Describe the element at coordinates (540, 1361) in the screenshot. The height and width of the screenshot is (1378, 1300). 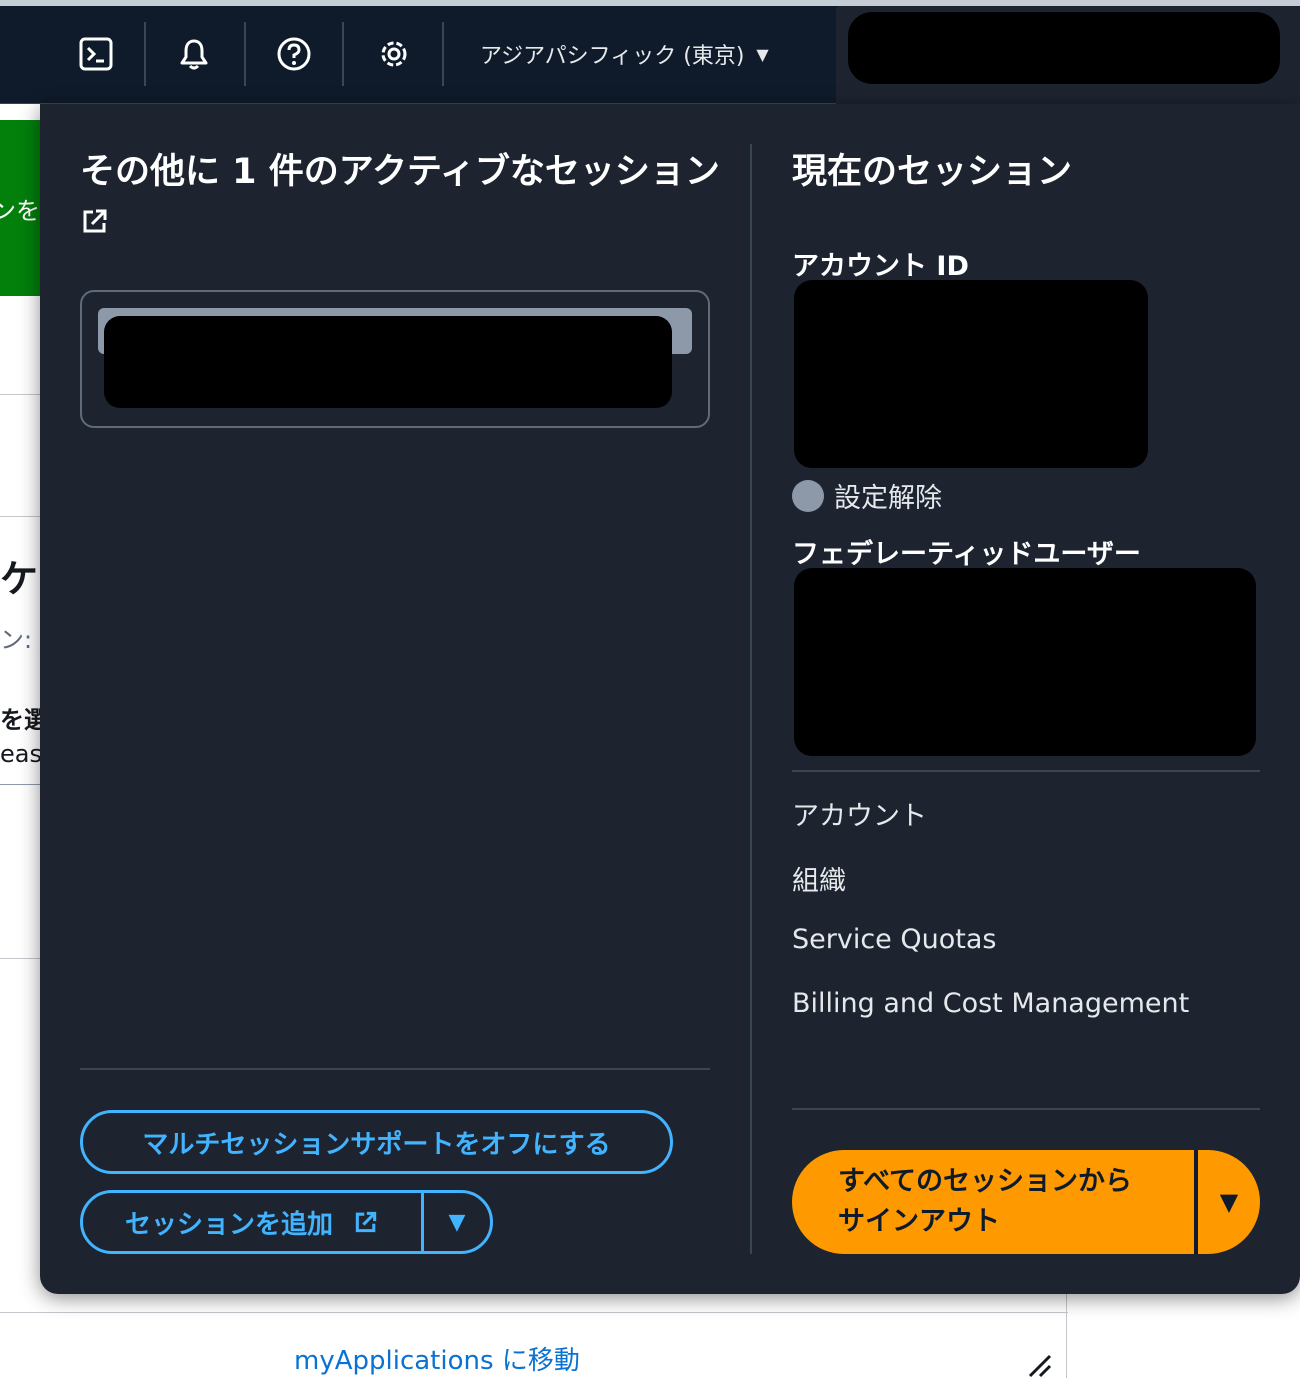
I see `myapplications-link-suffix: に移動` at that location.